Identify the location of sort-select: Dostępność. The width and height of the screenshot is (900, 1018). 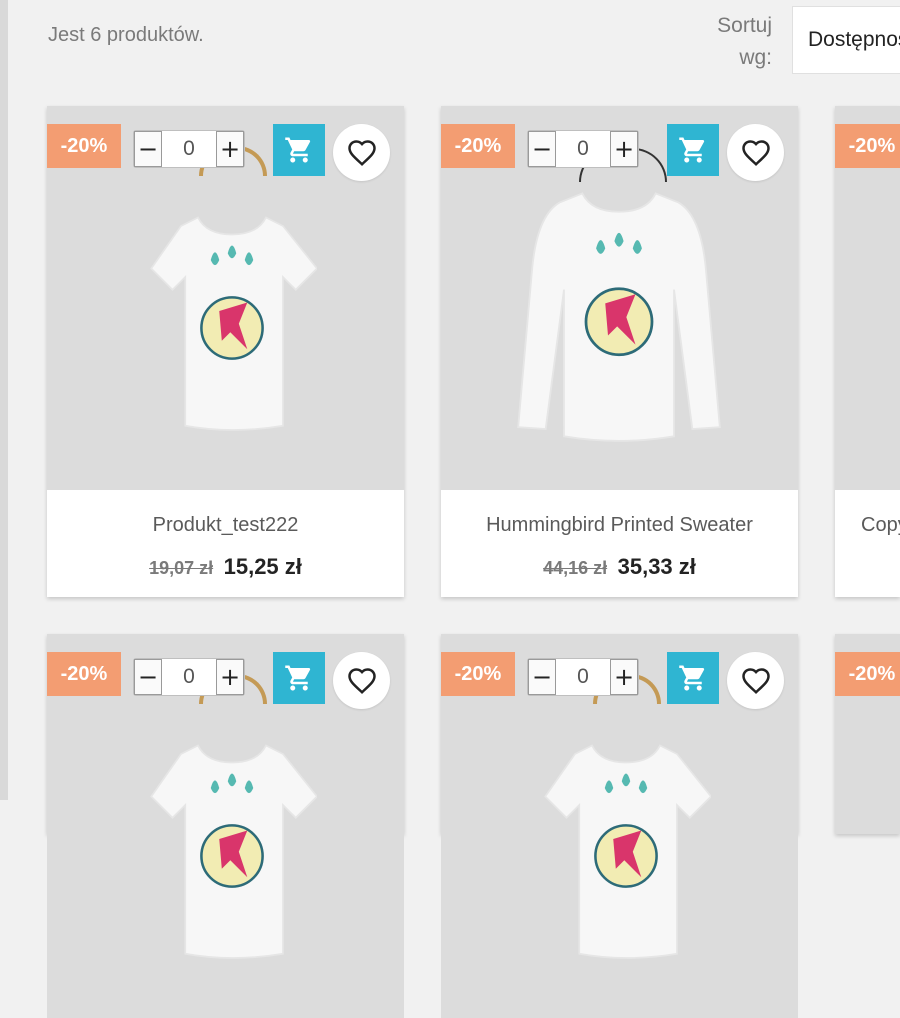
(846, 40).